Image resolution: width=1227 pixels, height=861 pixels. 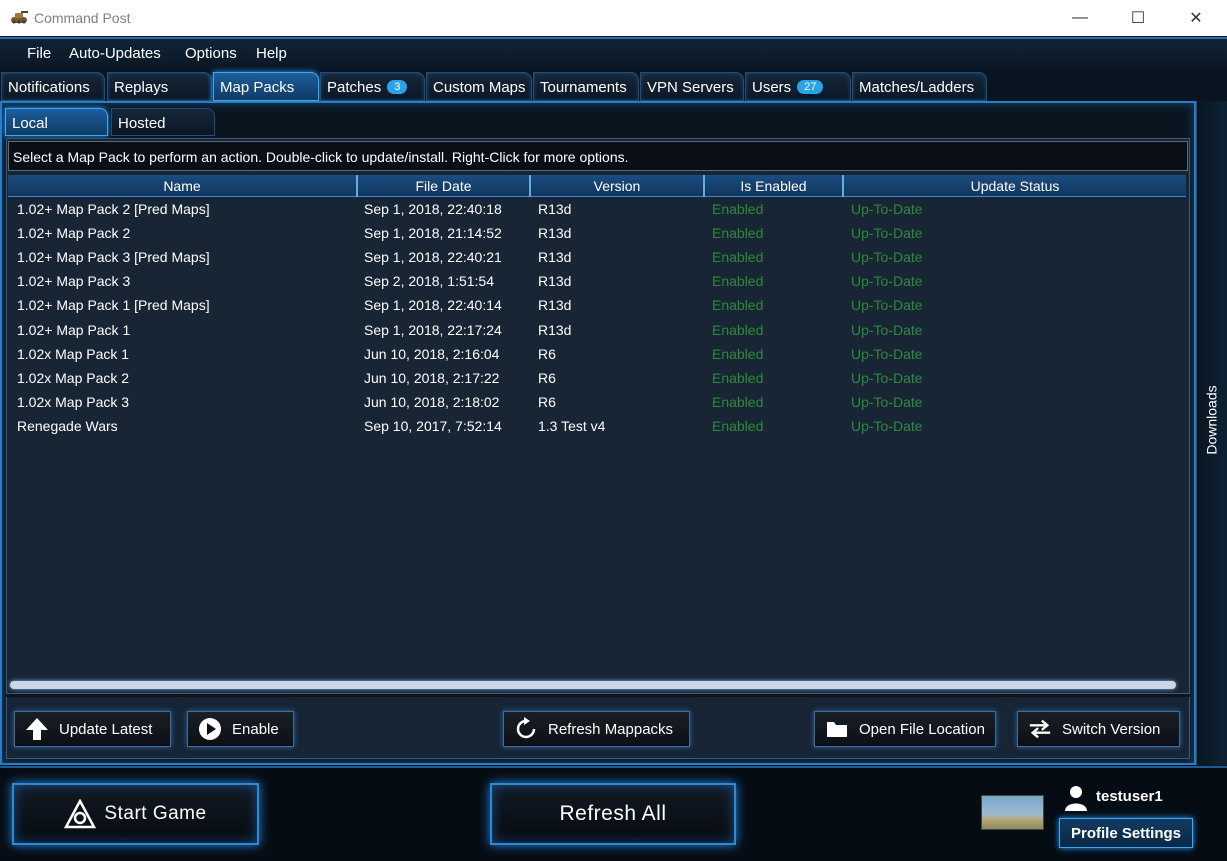 What do you see at coordinates (433, 305) in the screenshot?
I see `cell-file-date: Sep 1, 2018, 22:40:14` at bounding box center [433, 305].